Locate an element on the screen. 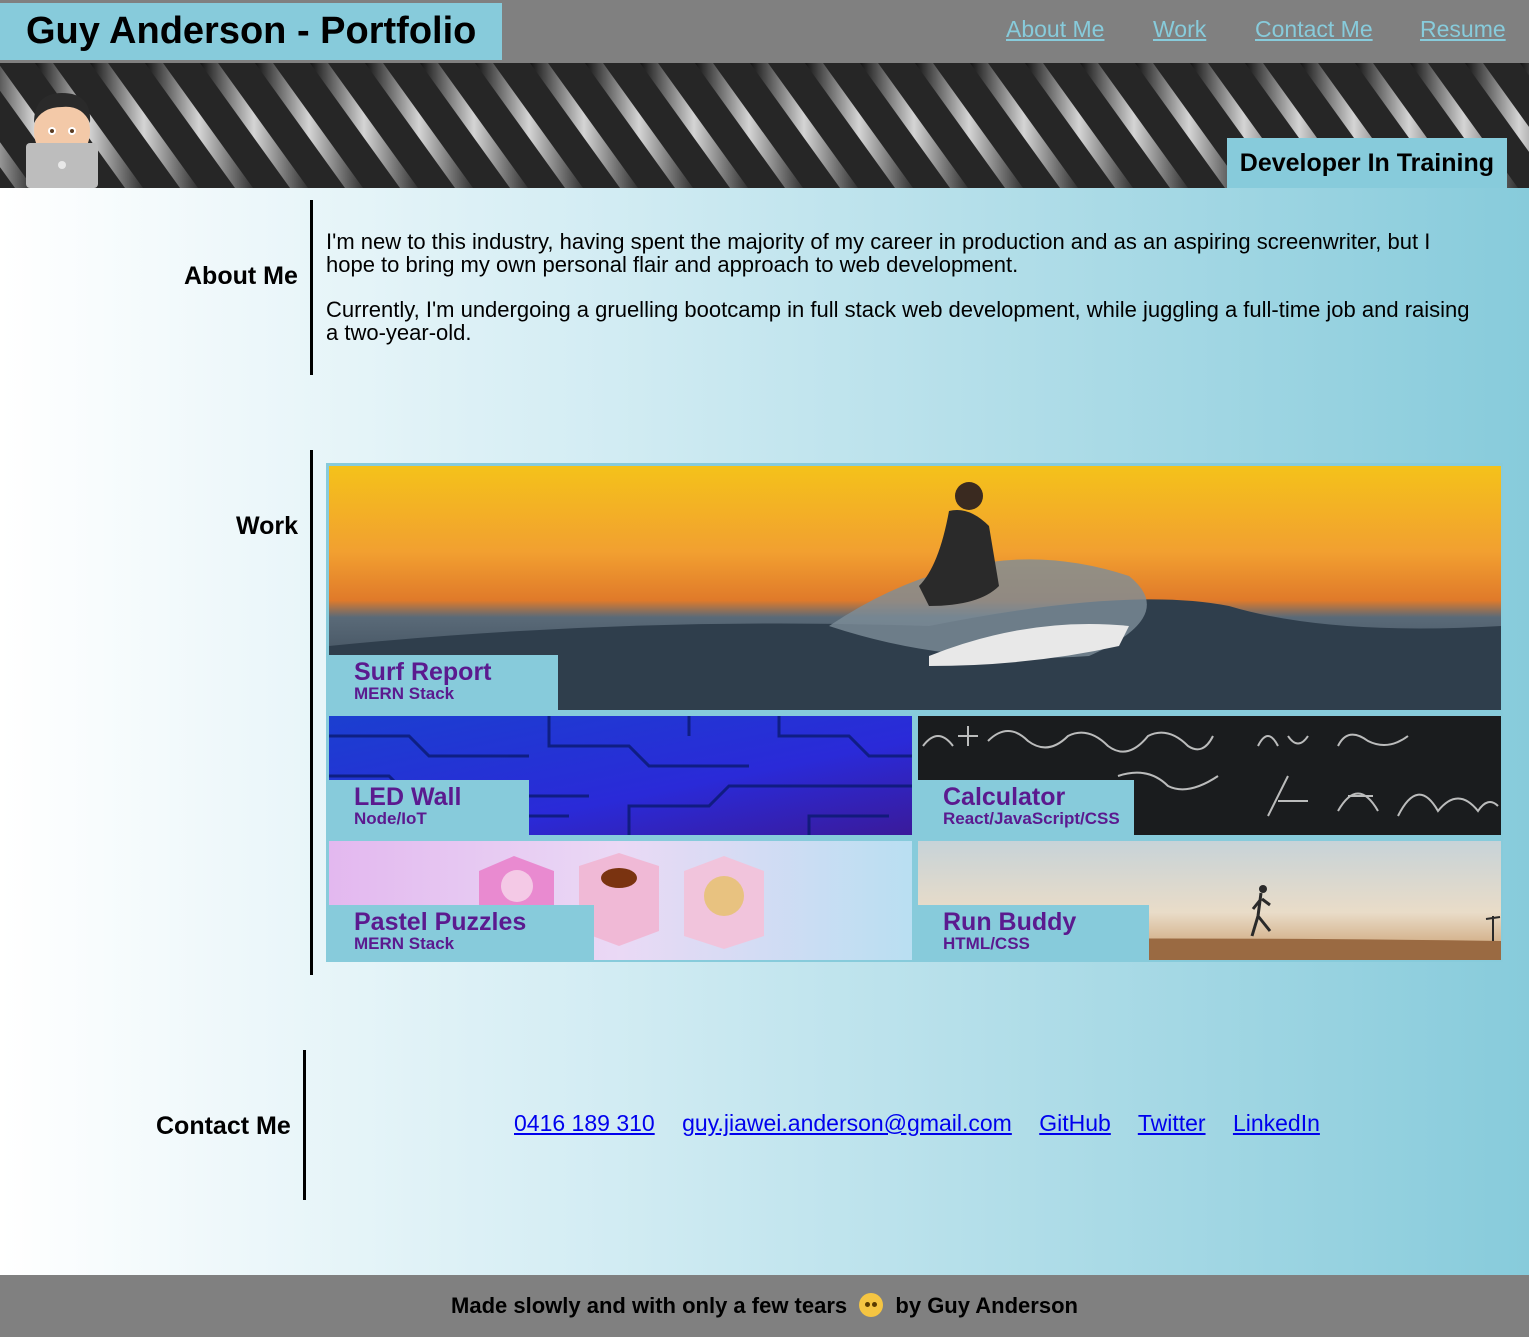  flushed-face-icon is located at coordinates (871, 1305).